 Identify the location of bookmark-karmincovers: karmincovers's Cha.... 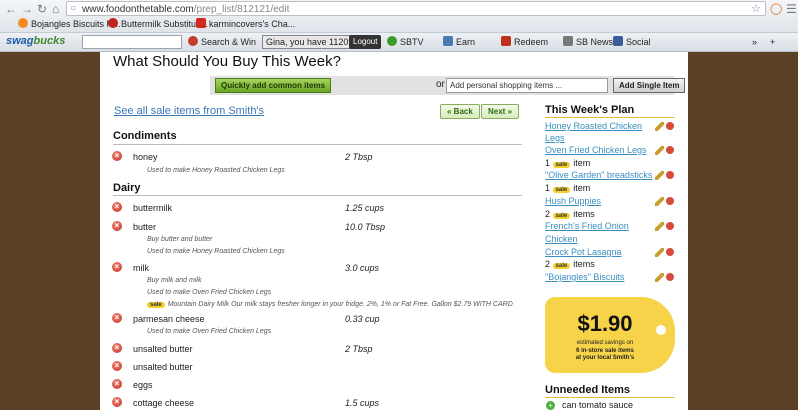
(245, 24).